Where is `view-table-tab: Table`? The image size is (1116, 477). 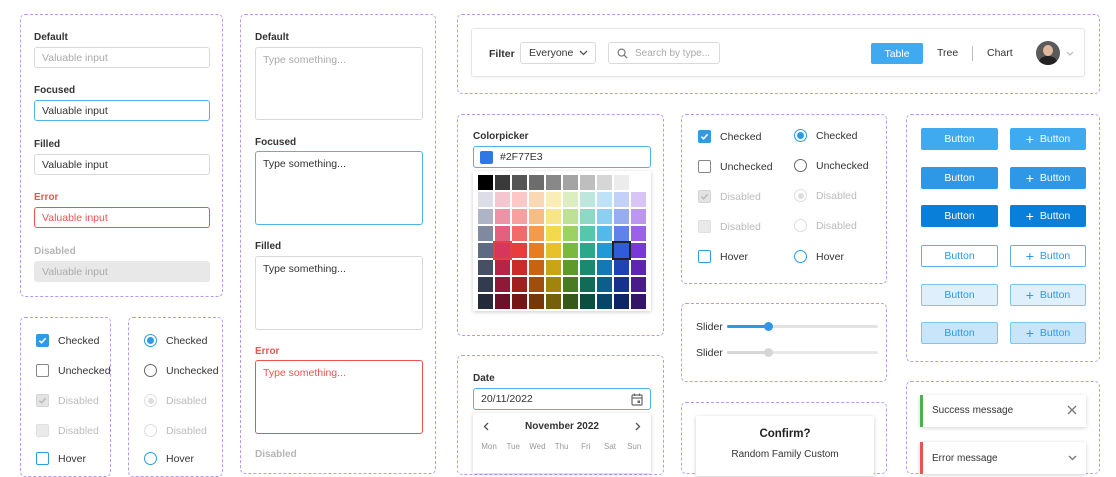
view-table-tab: Table is located at coordinates (897, 53).